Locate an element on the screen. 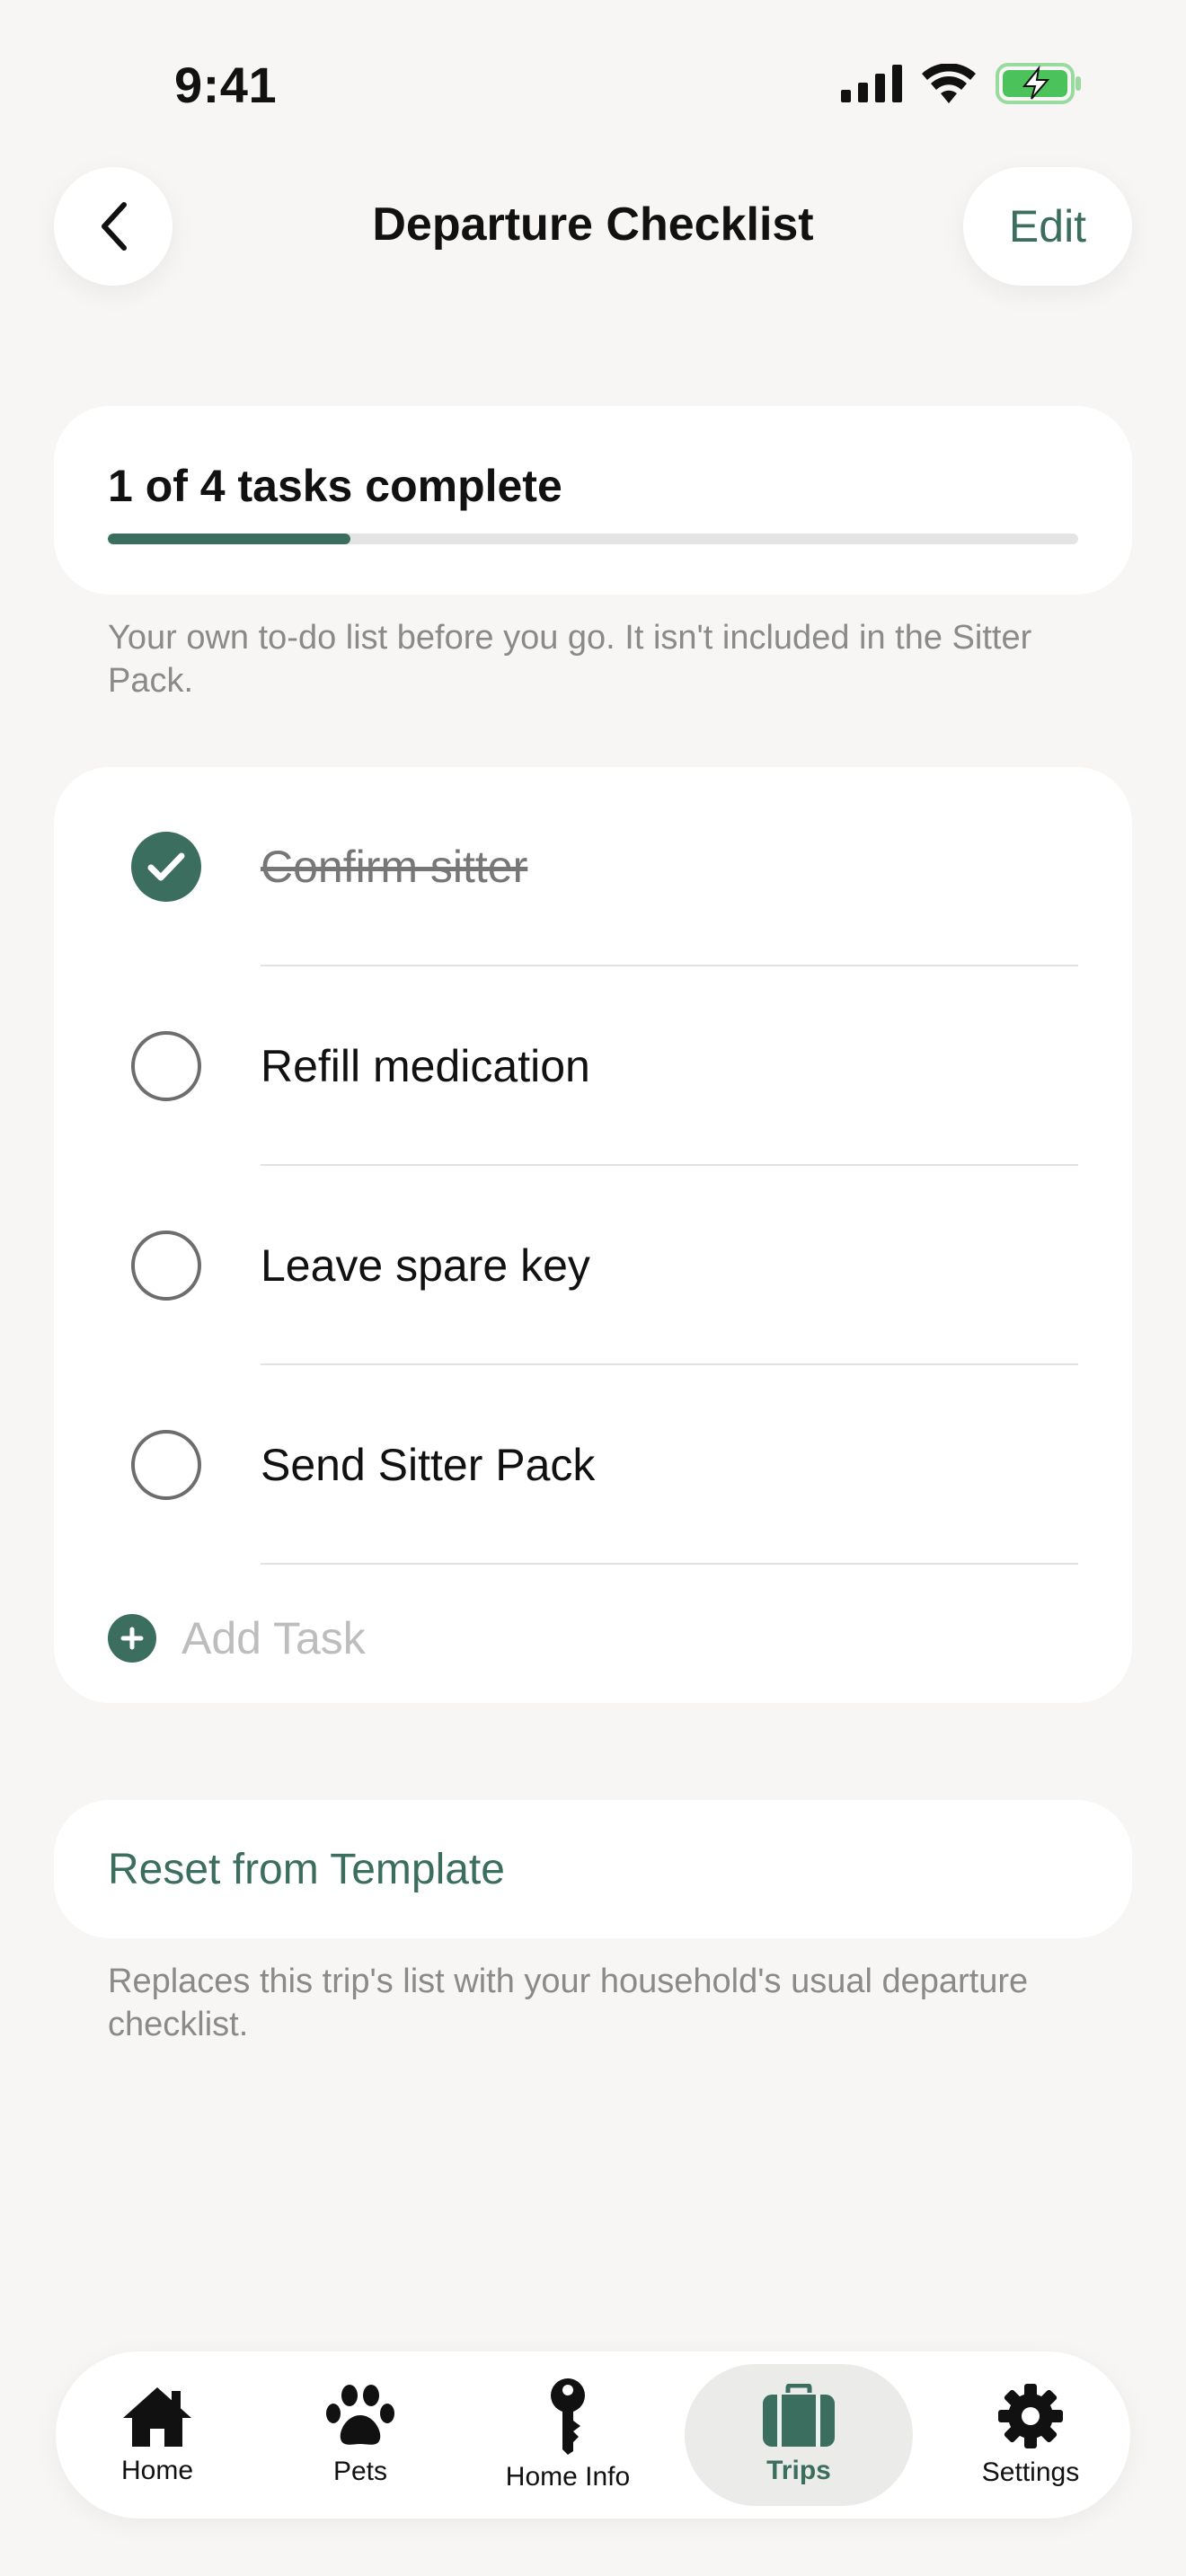  task-checkbox-checked is located at coordinates (166, 867).